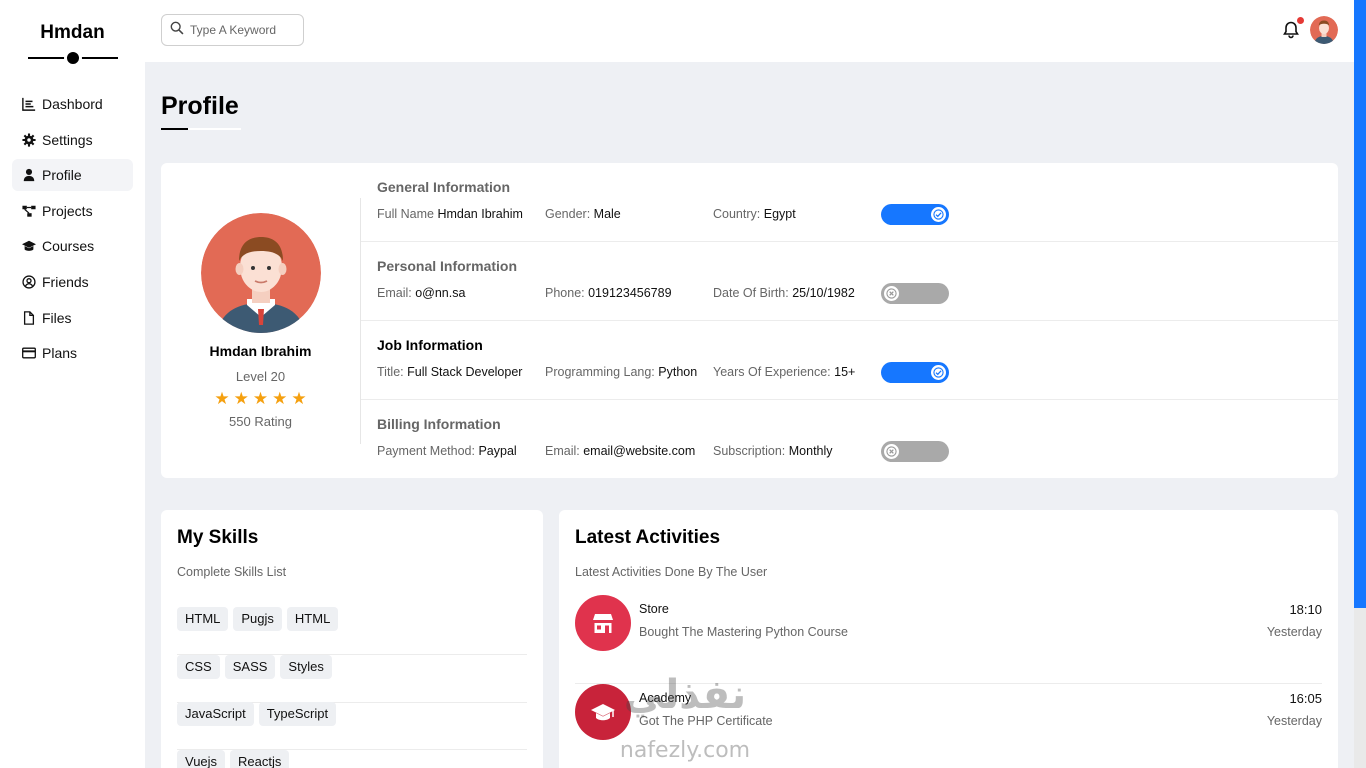 This screenshot has height=768, width=1366. I want to click on profile-name: Hmdan Ibrahim, so click(260, 351).